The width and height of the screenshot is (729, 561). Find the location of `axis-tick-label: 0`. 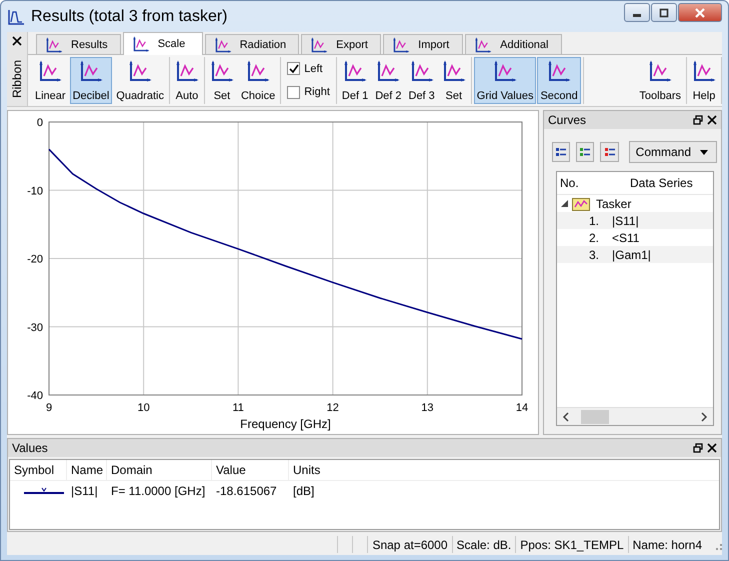

axis-tick-label: 0 is located at coordinates (39, 123).